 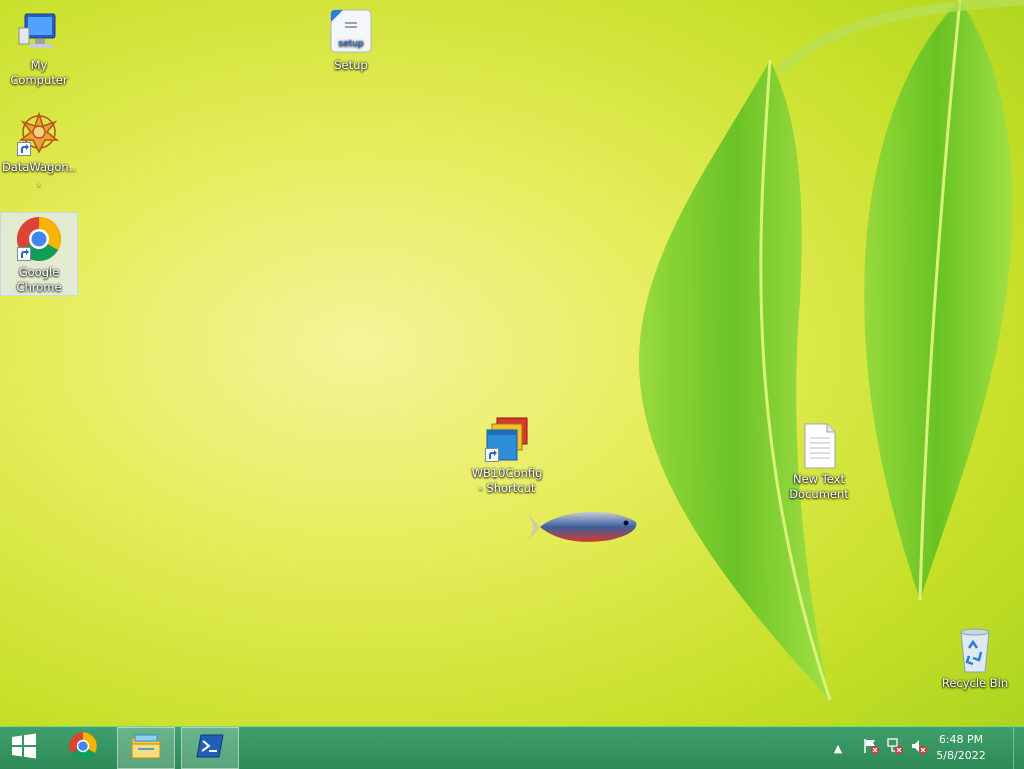 What do you see at coordinates (582, 526) in the screenshot?
I see `fish-decoration` at bounding box center [582, 526].